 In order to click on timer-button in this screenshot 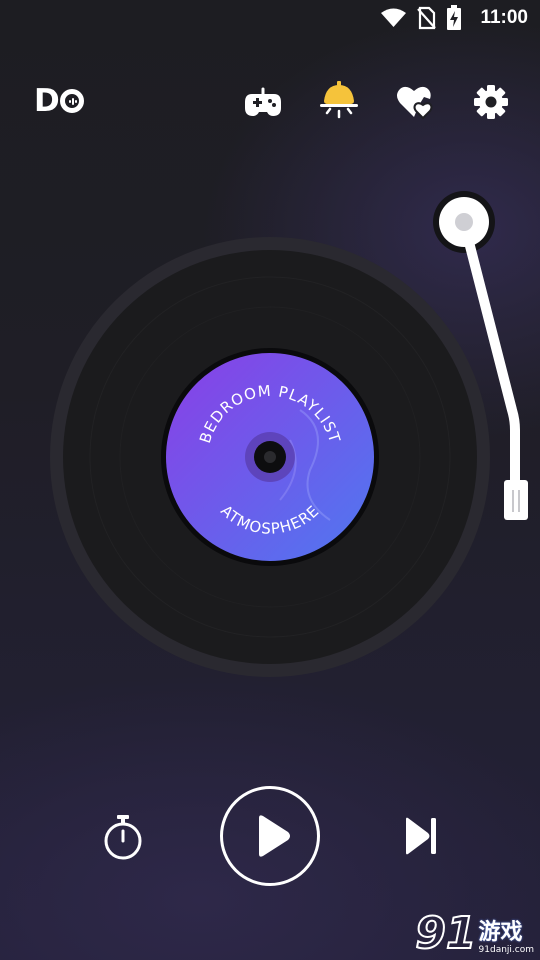, I will do `click(123, 837)`.